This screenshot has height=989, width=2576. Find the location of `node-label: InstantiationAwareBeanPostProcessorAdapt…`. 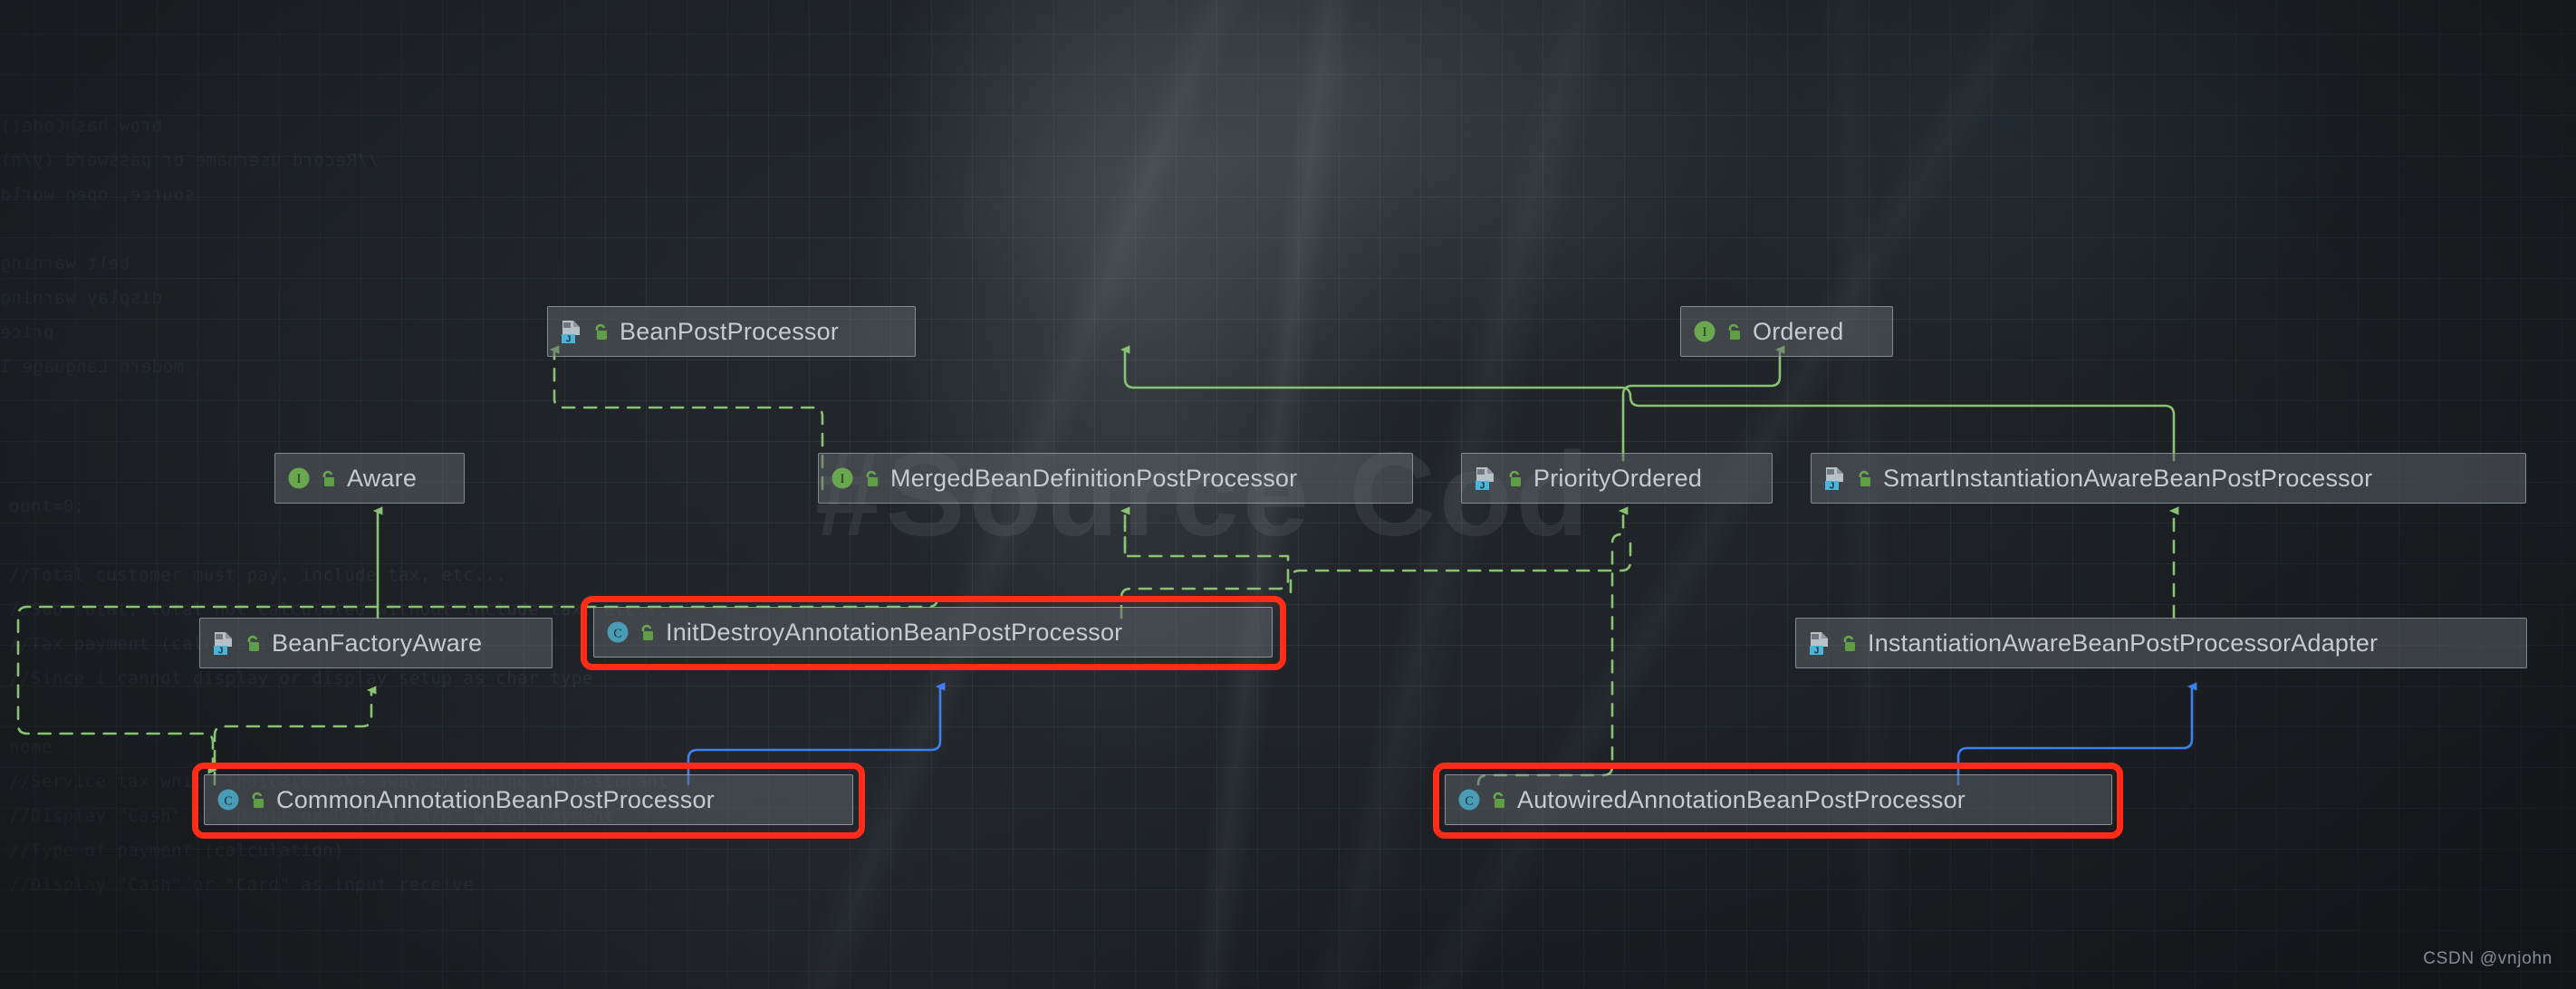

node-label: InstantiationAwareBeanPostProcessorAdapt… is located at coordinates (2123, 643).